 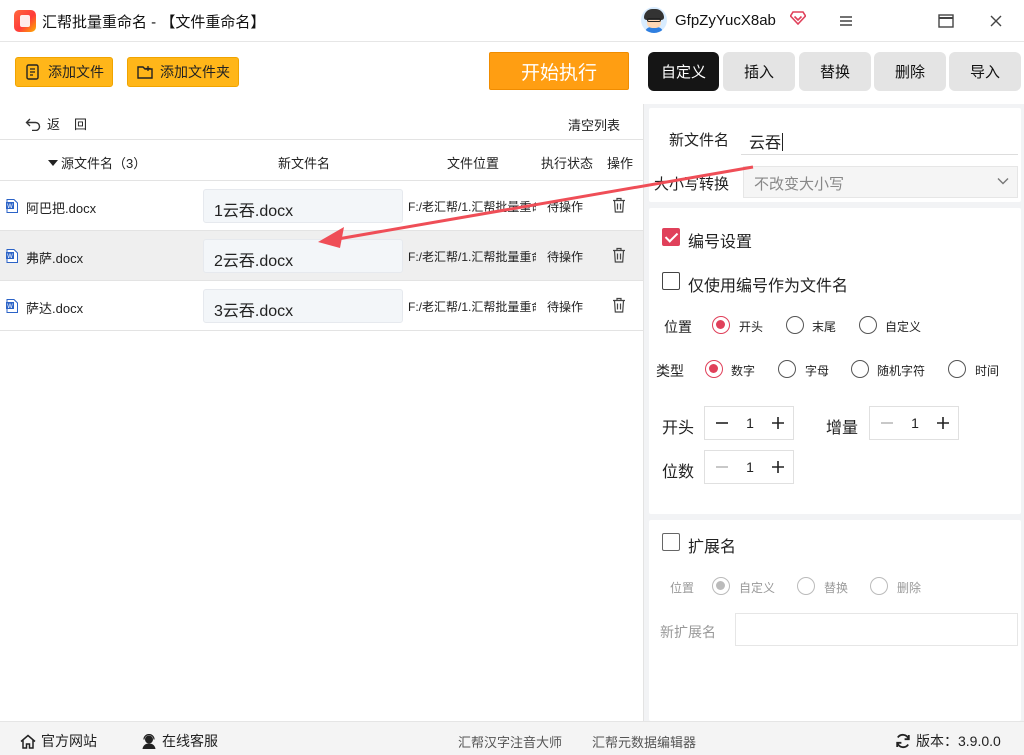 I want to click on type-time-label: 时间, so click(x=987, y=371).